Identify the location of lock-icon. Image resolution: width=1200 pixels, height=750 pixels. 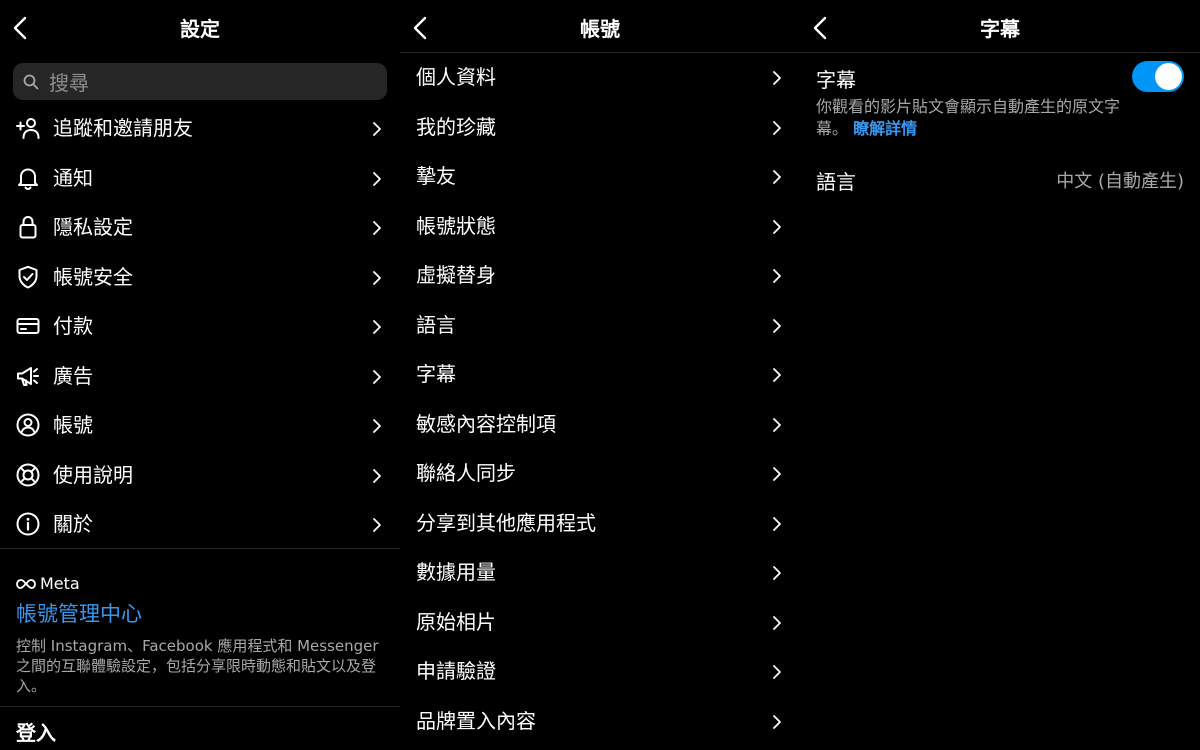
(28, 227).